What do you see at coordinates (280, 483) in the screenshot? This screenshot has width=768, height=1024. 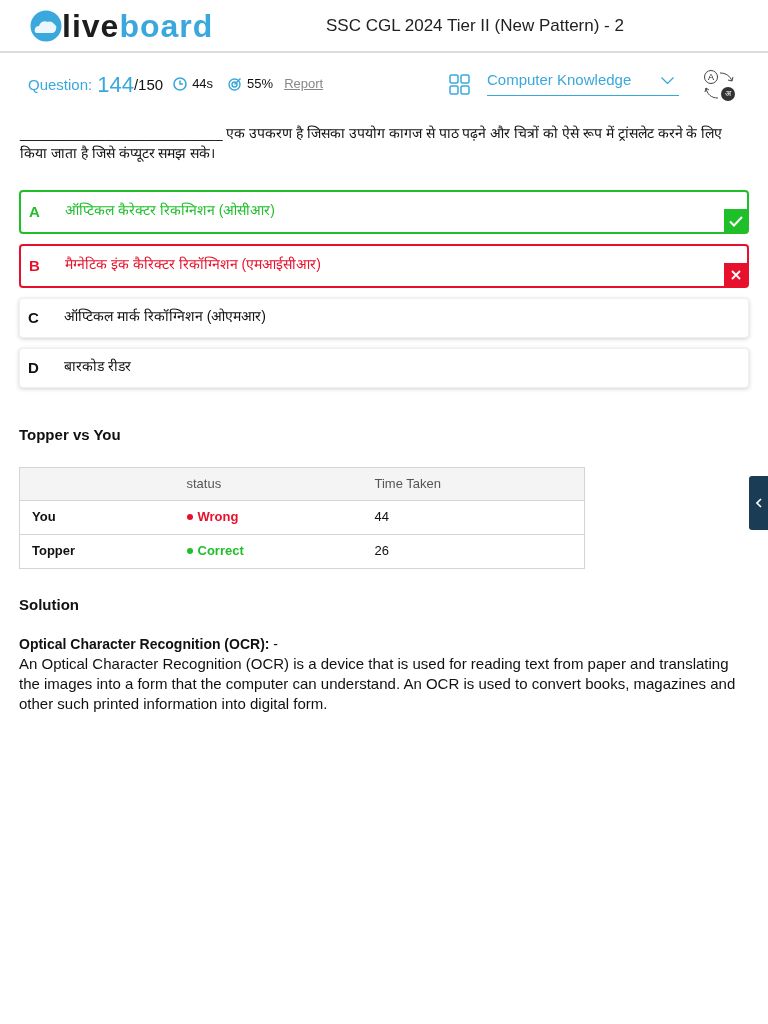 I see `column-header: status` at bounding box center [280, 483].